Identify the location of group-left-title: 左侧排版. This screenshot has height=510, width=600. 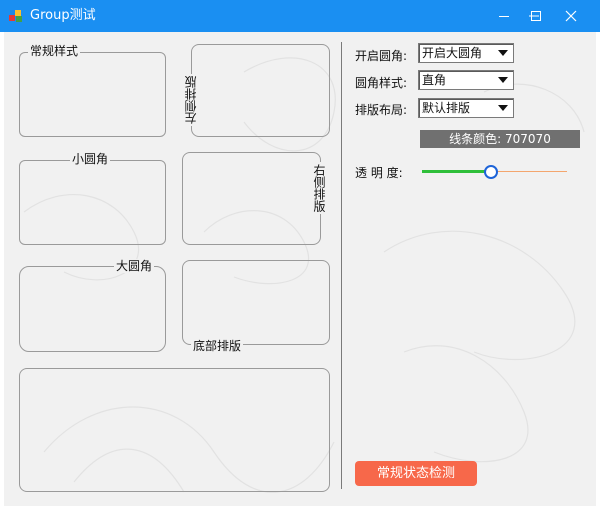
(191, 100).